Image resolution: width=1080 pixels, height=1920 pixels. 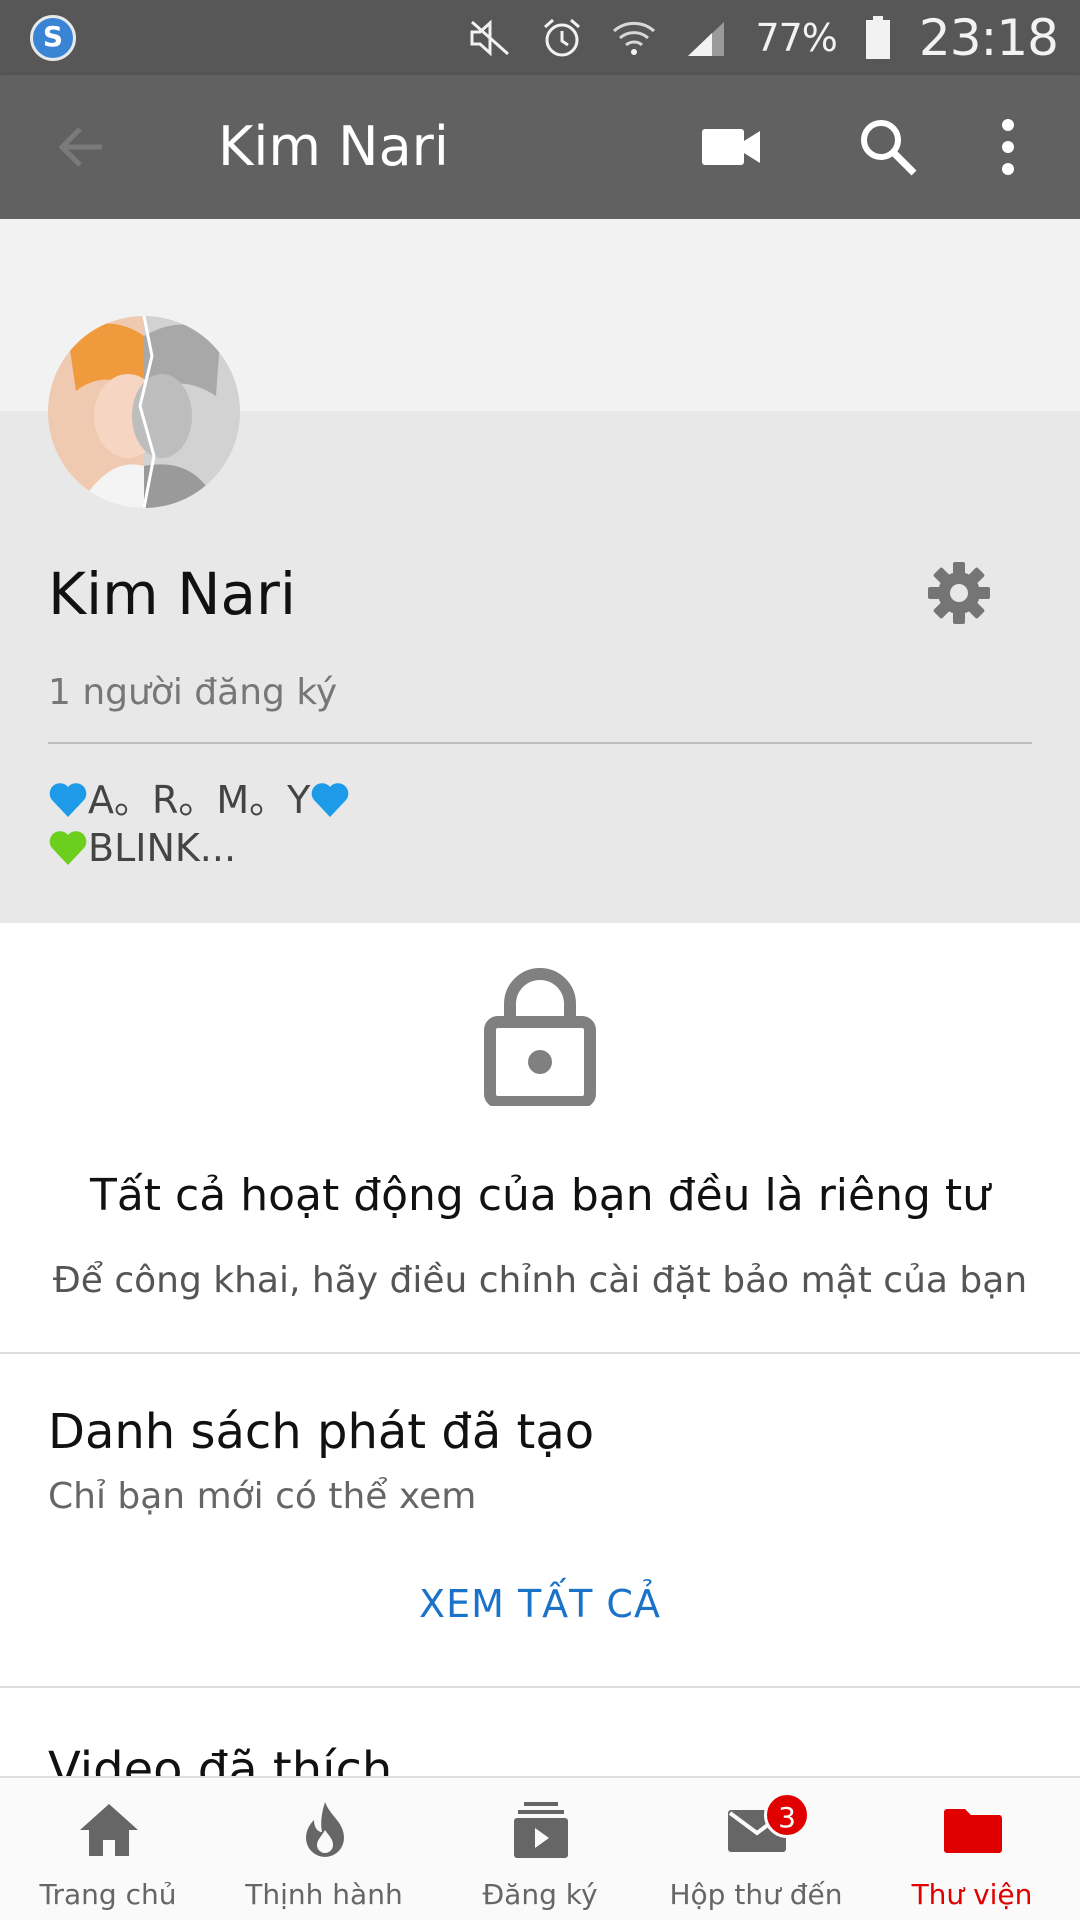 What do you see at coordinates (540, 147) in the screenshot?
I see `app-bar: Kim Nari` at bounding box center [540, 147].